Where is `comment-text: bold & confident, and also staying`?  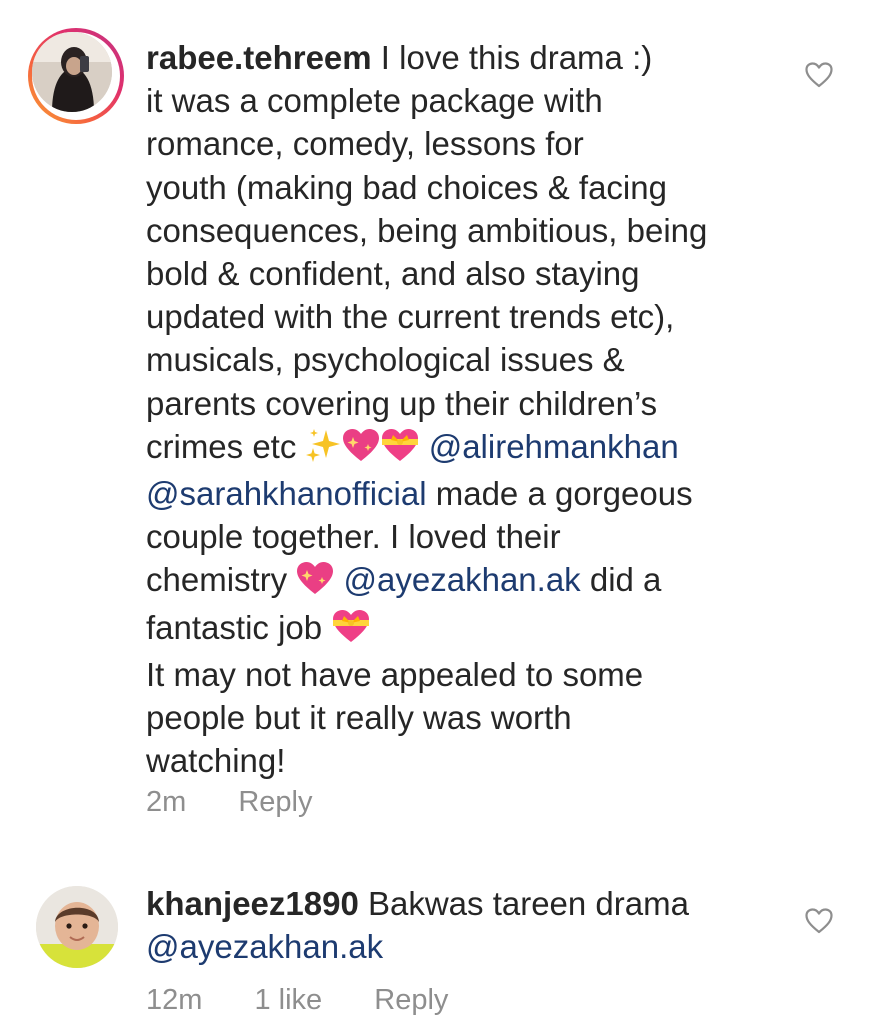 comment-text: bold & confident, and also staying is located at coordinates (393, 274).